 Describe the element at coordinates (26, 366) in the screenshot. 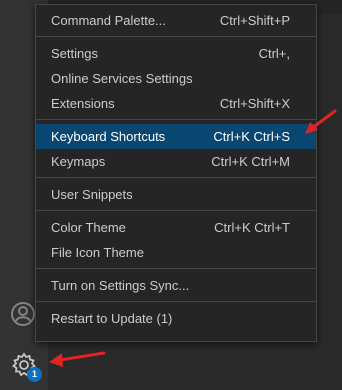

I see `manage-gear-button: 1` at that location.